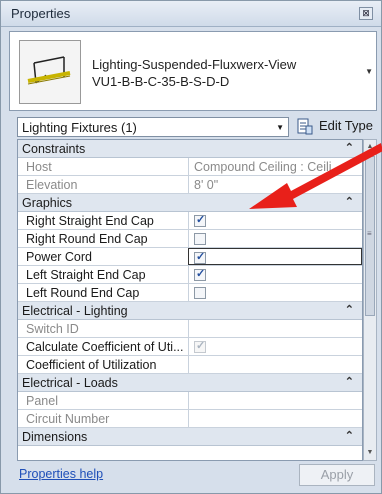  Describe the element at coordinates (86, 275) in the screenshot. I see `param-name: Left Straight End Cap` at that location.